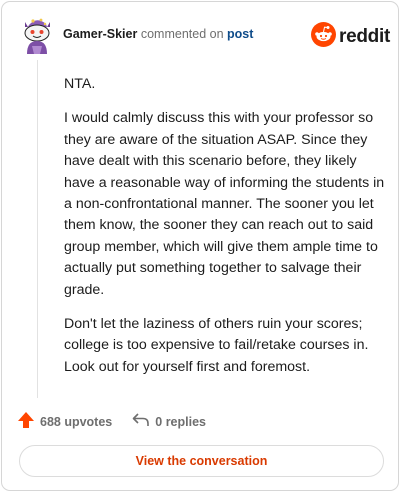 This screenshot has width=400, height=492. I want to click on replies-button: 0 replies, so click(169, 421).